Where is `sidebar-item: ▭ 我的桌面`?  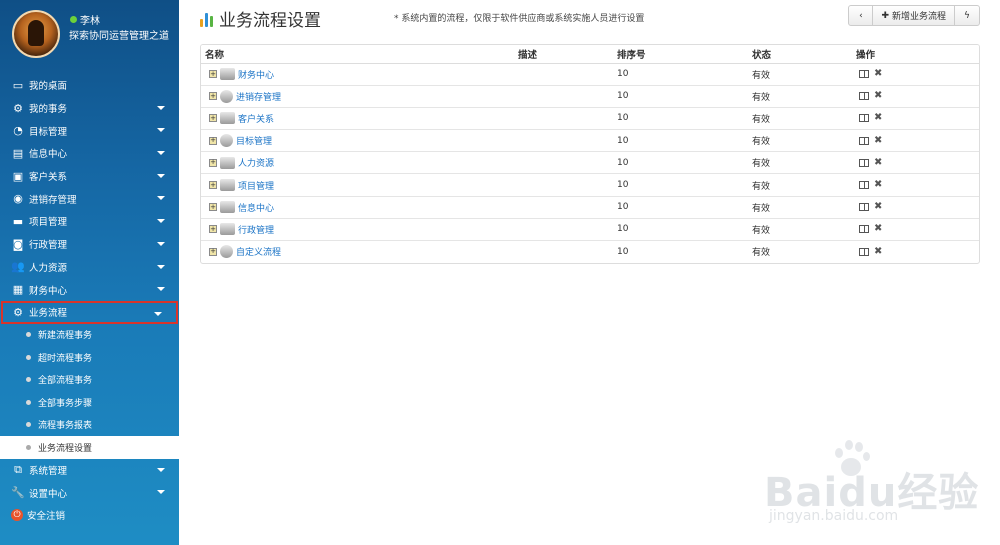
sidebar-item: ▭ 我的桌面 is located at coordinates (89, 85).